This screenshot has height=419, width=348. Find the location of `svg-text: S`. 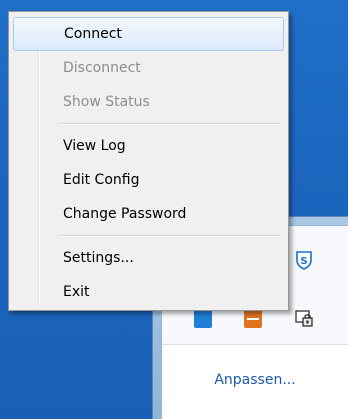

svg-text: S is located at coordinates (303, 261).